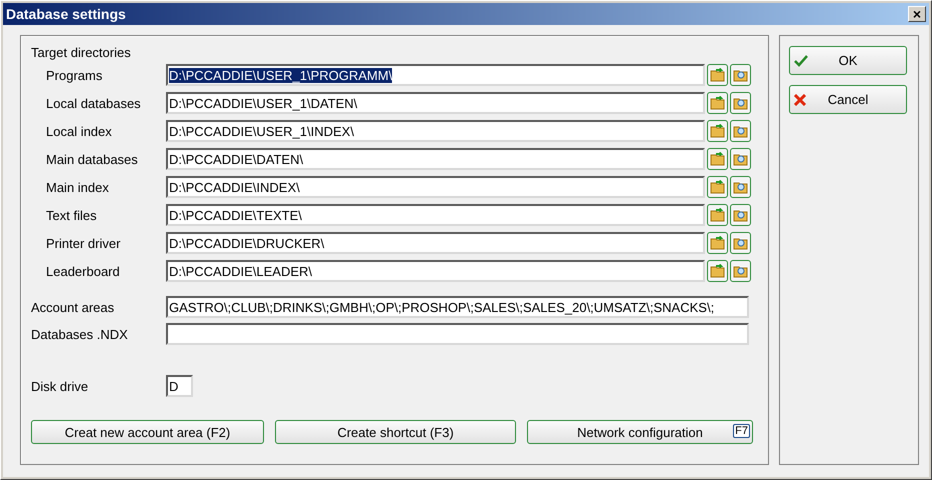 This screenshot has width=932, height=480. I want to click on input-field: D:\PCCADDIE\DATEN\, so click(435, 159).